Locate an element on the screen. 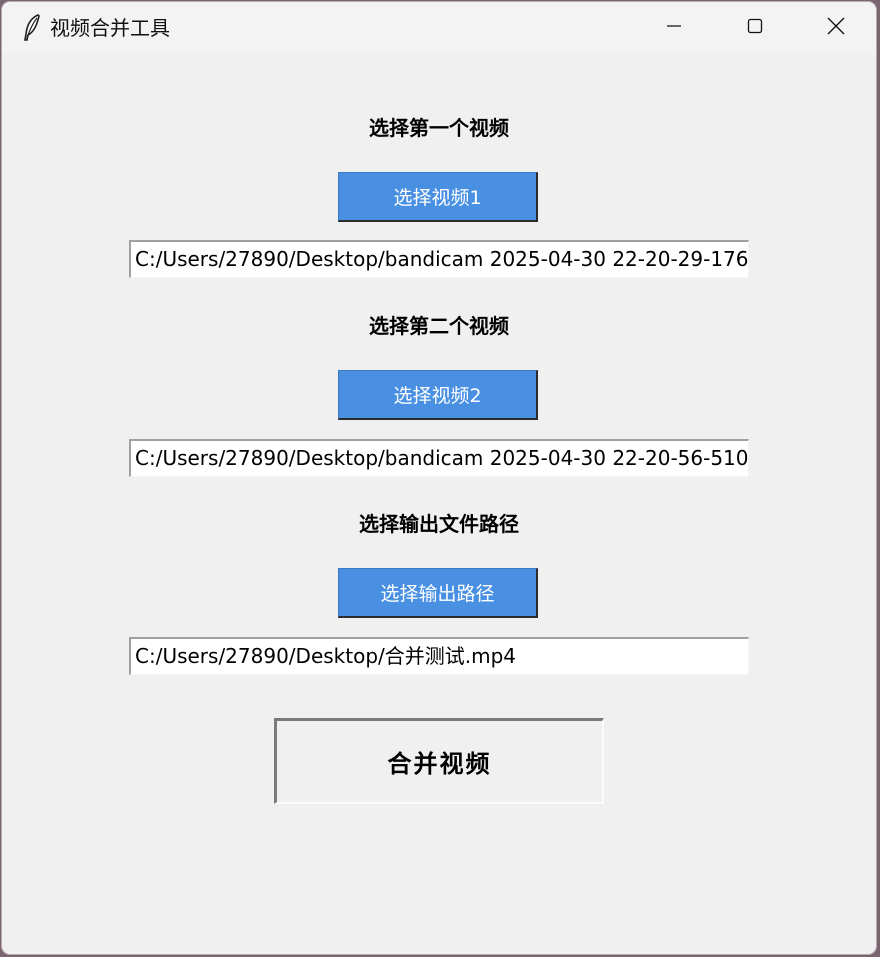 The width and height of the screenshot is (880, 957). title-bar: 视频合并工具 is located at coordinates (439, 28).